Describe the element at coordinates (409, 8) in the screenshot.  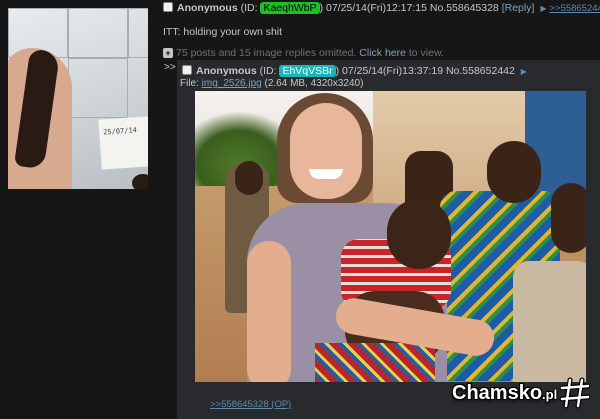
I see `op-post-meta: ) 07/25/14(Fri)12:17:15 No.558645328` at that location.